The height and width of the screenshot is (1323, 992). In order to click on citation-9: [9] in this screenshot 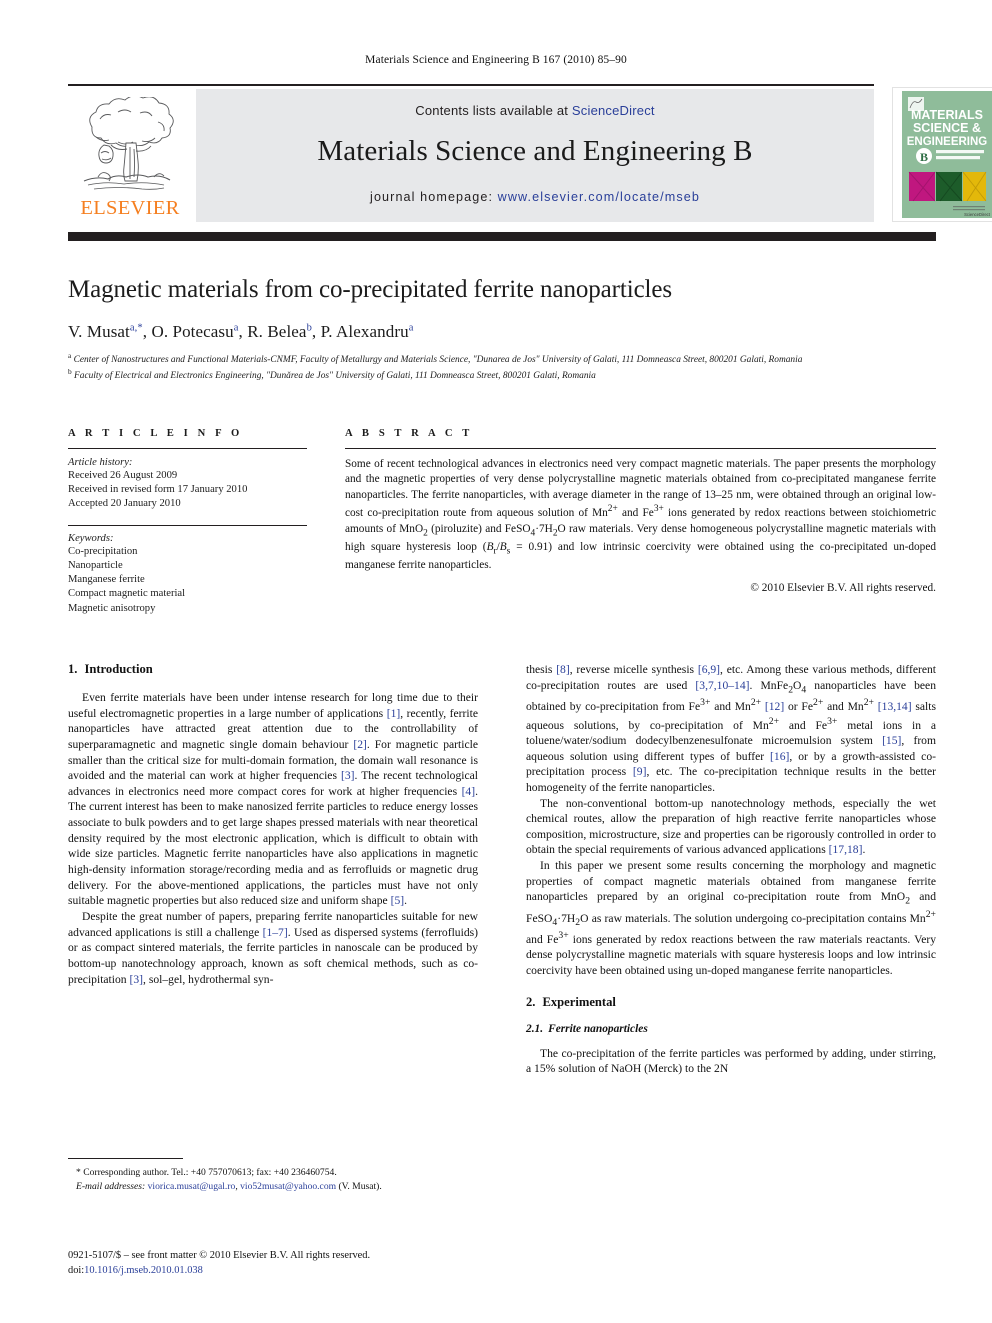, I will do `click(640, 771)`.